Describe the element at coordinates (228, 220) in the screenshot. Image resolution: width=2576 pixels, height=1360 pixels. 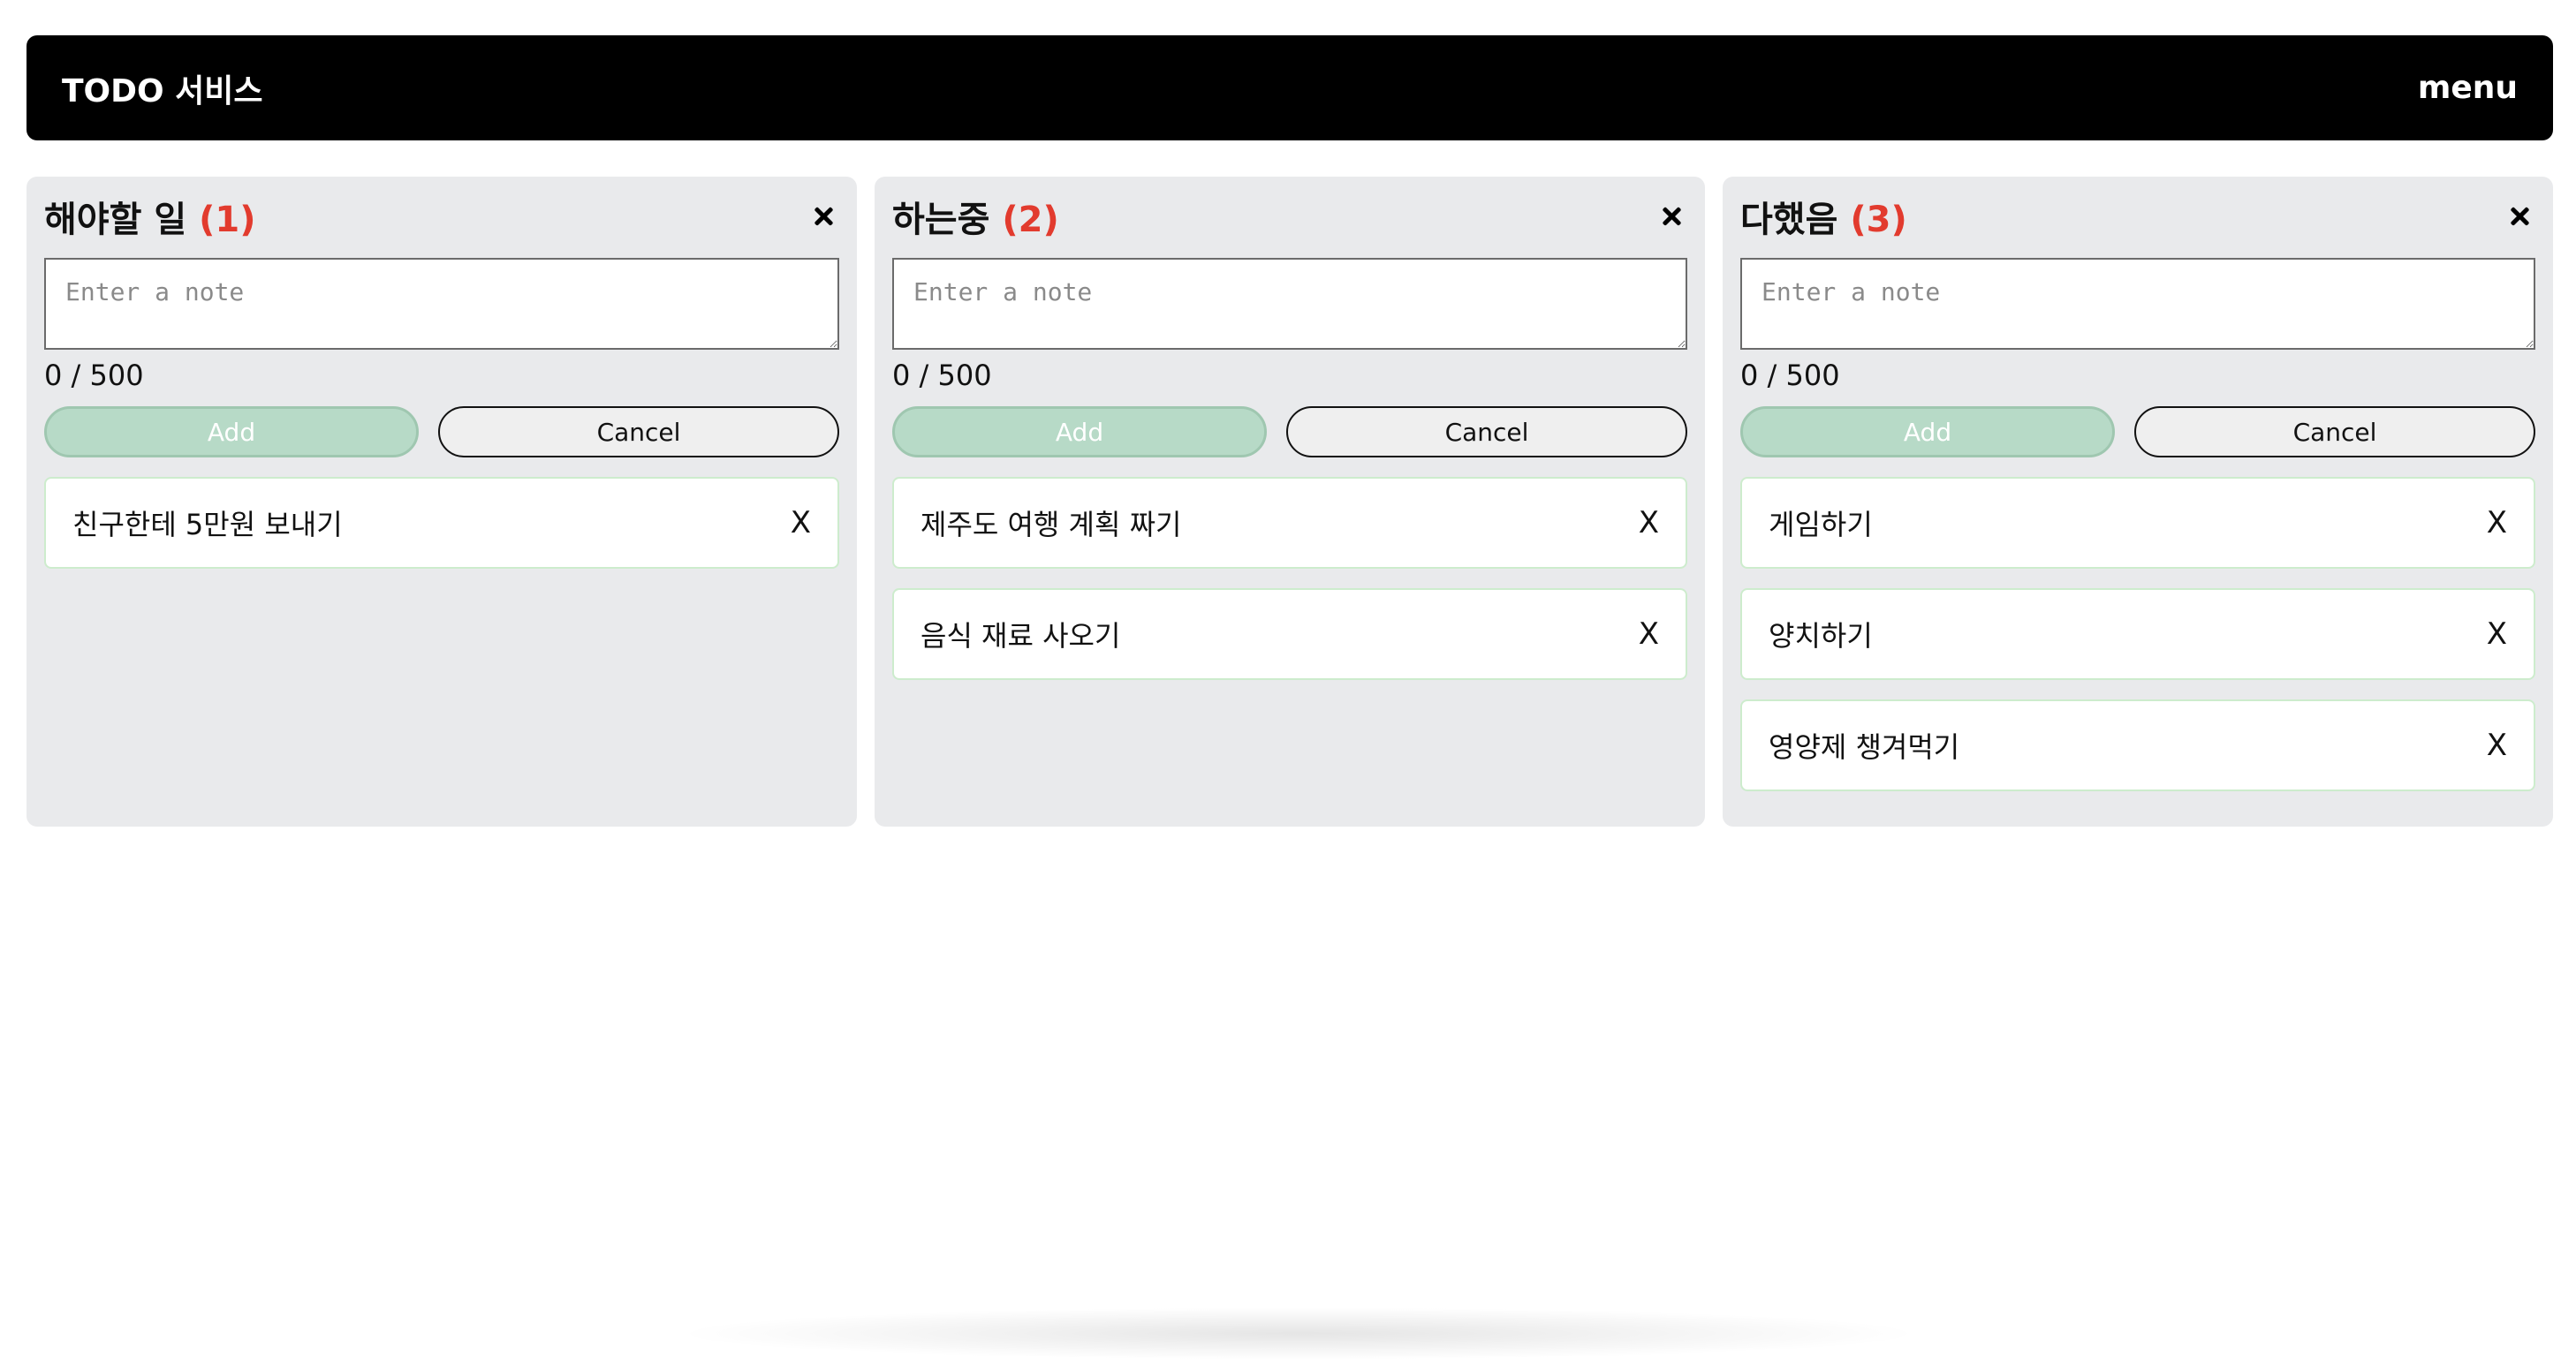
I see `column-count: (1)` at that location.